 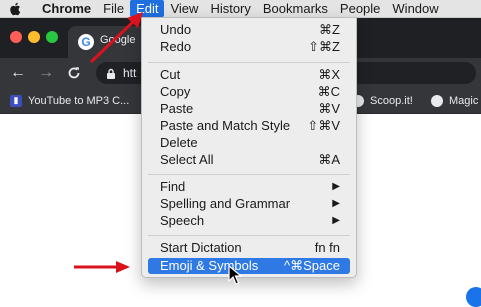 What do you see at coordinates (118, 40) in the screenshot?
I see `tab-title: Google` at bounding box center [118, 40].